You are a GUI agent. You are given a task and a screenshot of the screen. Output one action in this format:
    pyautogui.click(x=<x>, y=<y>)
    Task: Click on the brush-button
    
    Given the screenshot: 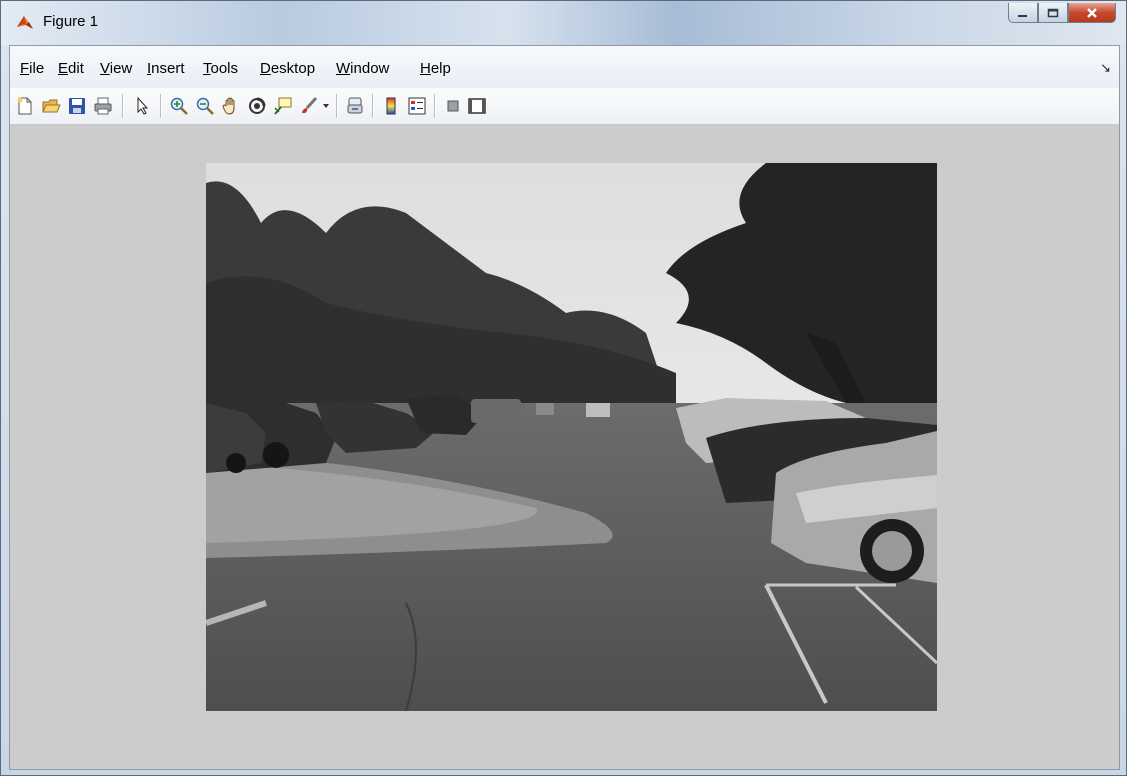 What is the action you would take?
    pyautogui.click(x=309, y=106)
    